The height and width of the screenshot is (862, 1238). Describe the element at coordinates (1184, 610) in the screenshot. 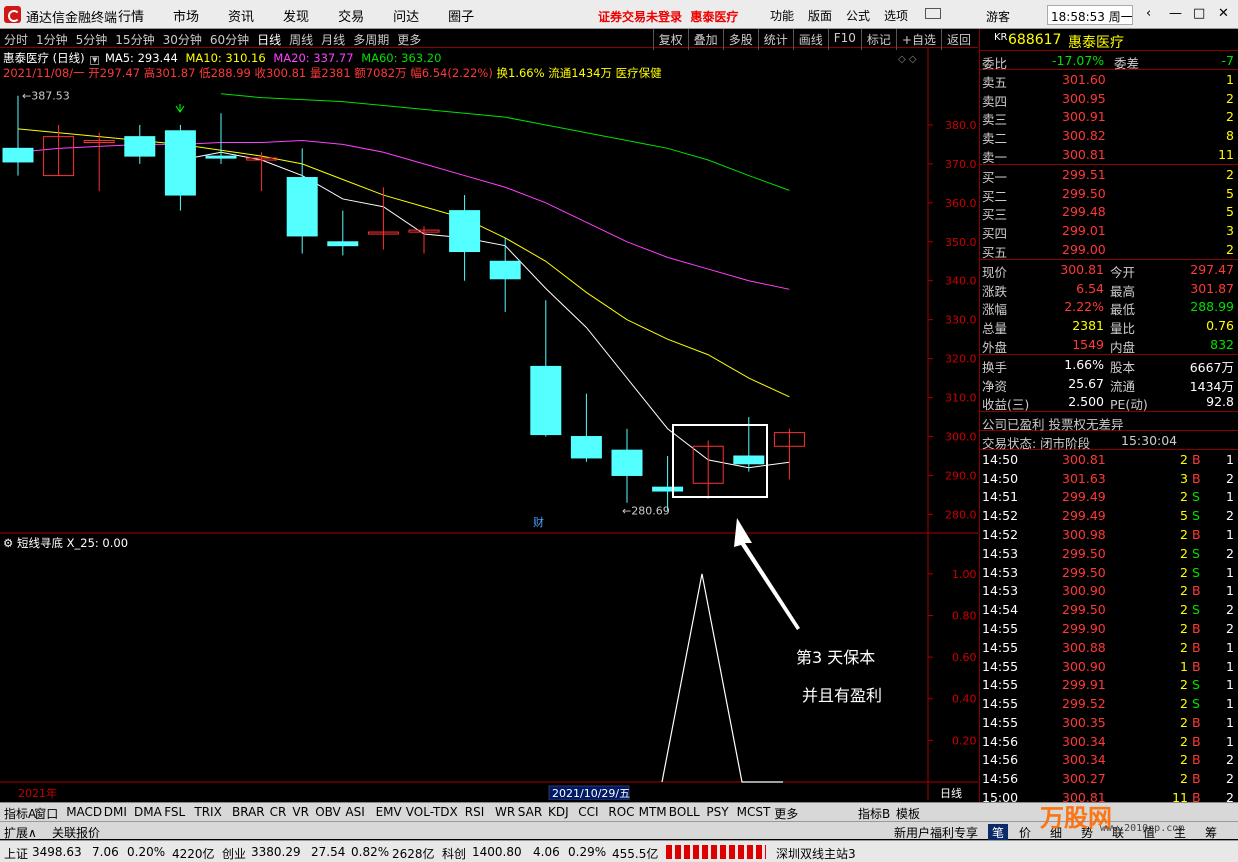

I see `tick-volume: 2` at that location.